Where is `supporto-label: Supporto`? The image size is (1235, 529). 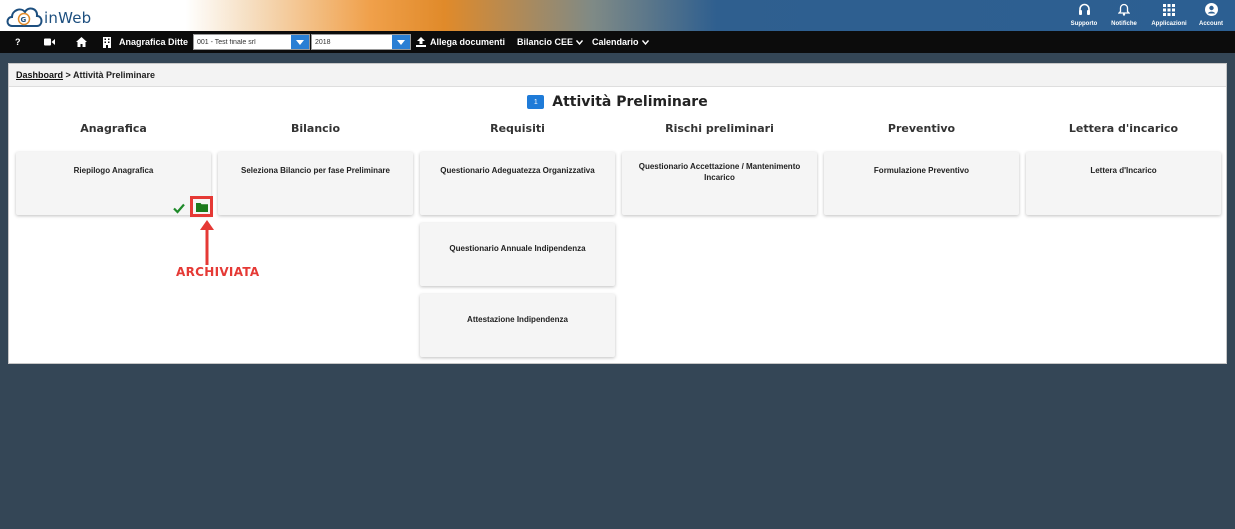 supporto-label: Supporto is located at coordinates (1084, 24).